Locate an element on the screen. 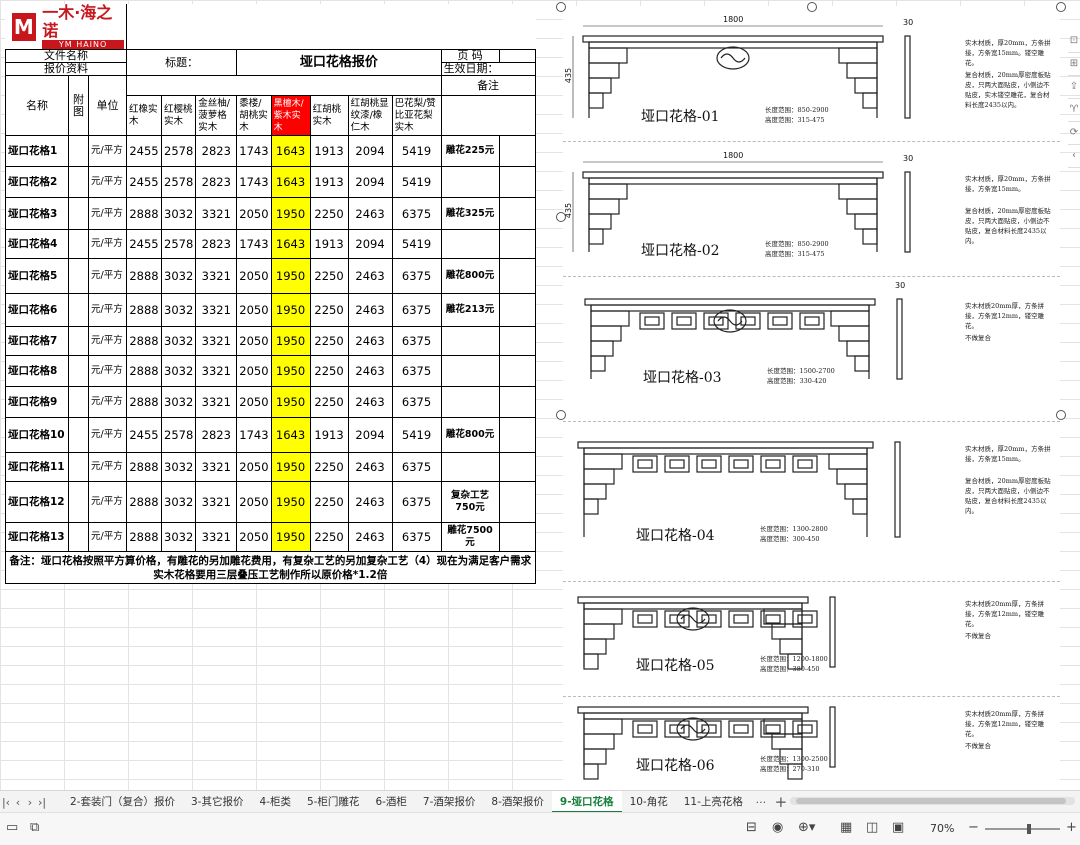 This screenshot has width=1080, height=845. row-name-cell: 垭口花格11 is located at coordinates (37, 467).